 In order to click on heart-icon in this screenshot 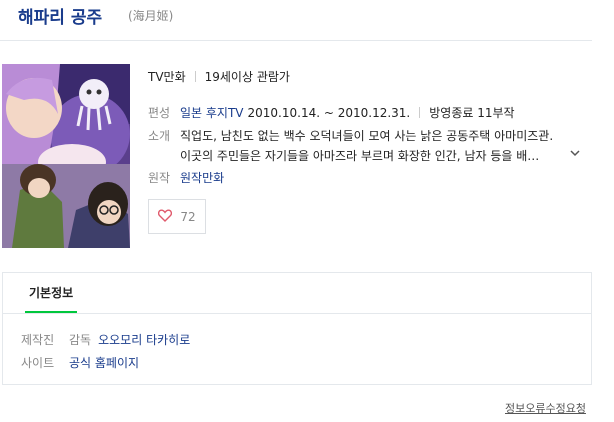, I will do `click(165, 216)`.